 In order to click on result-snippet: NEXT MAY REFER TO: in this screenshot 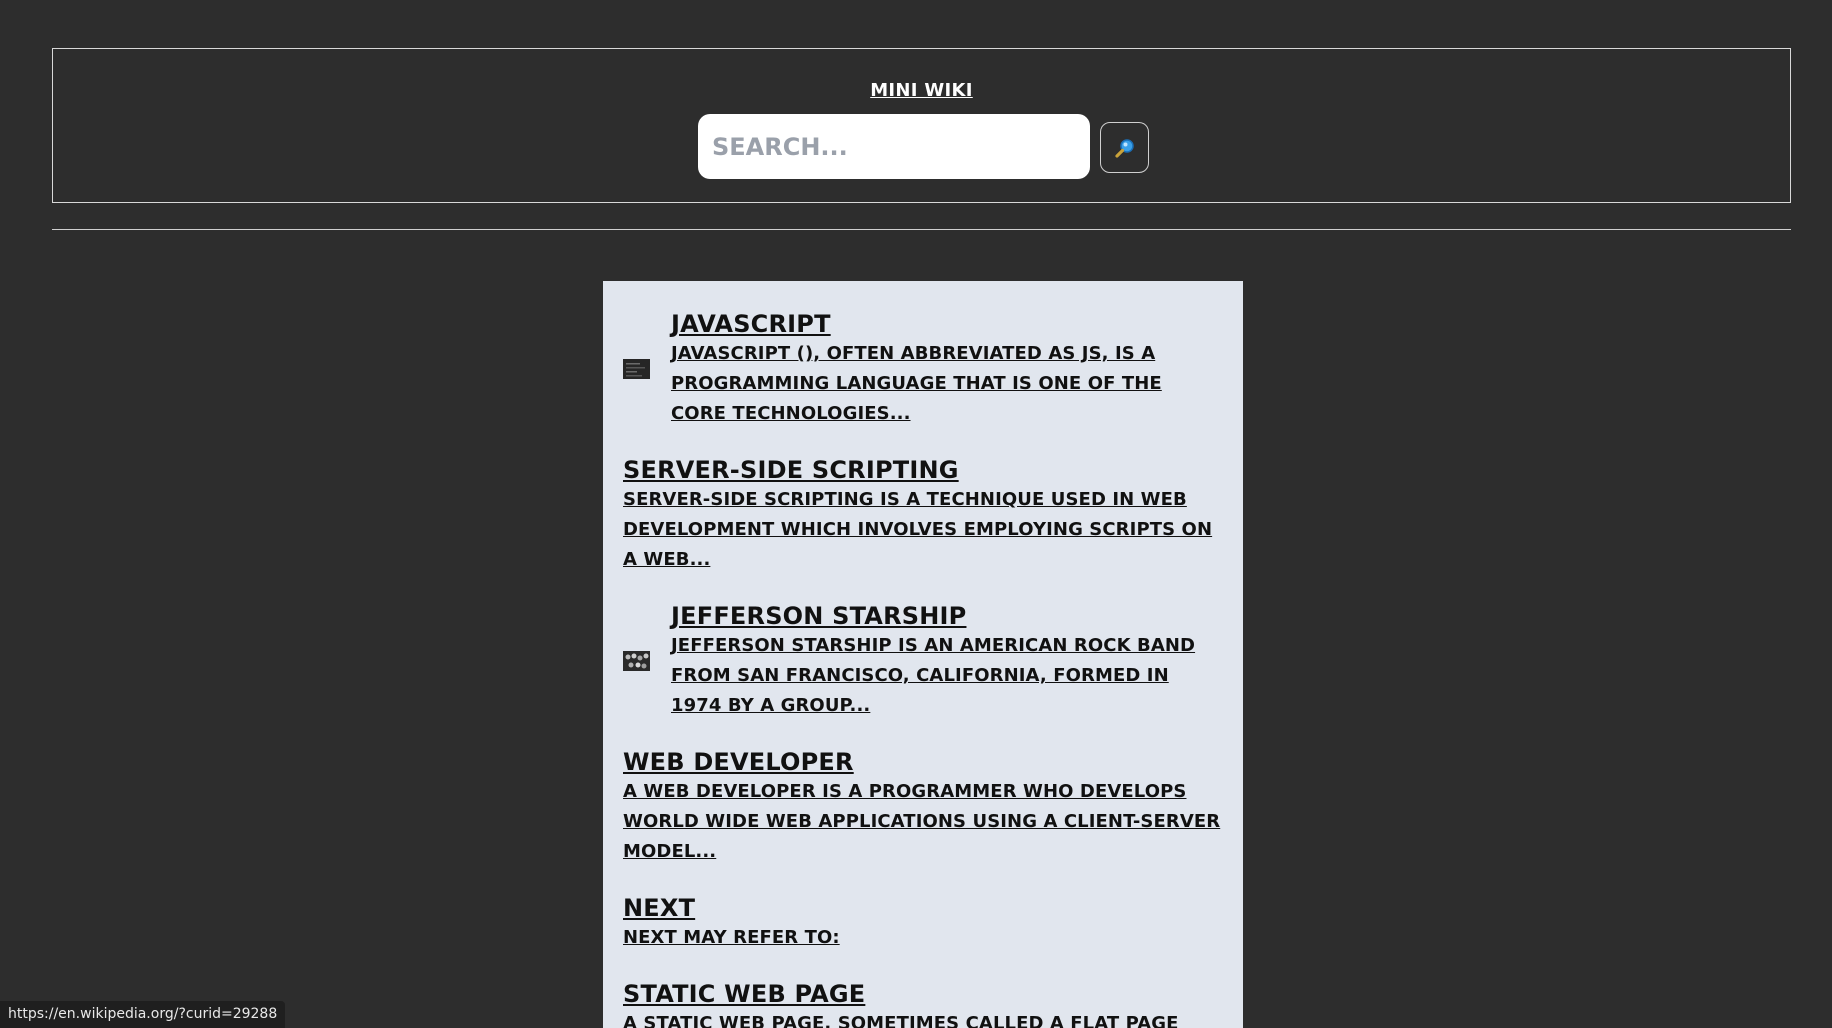, I will do `click(923, 938)`.